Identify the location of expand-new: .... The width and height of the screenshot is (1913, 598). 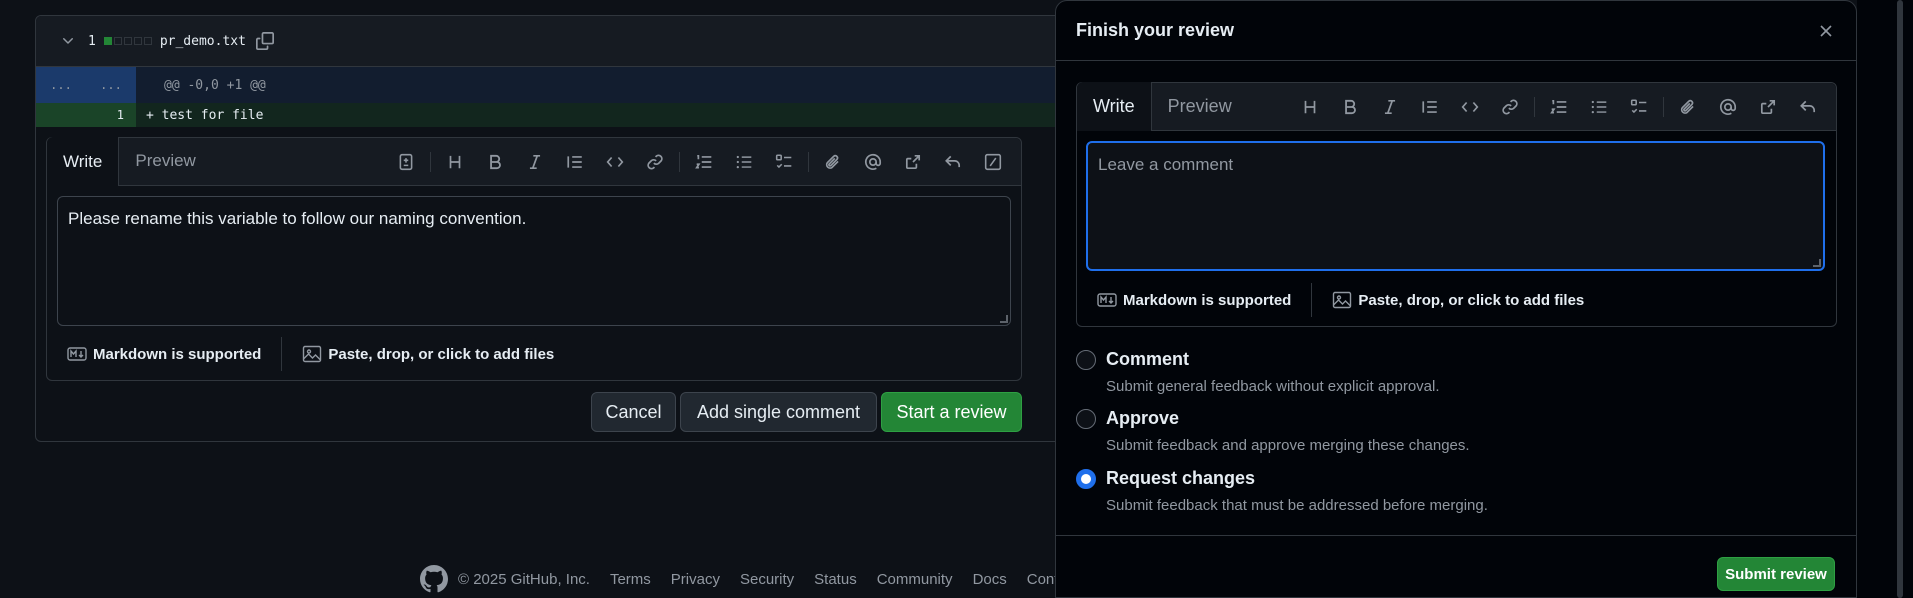
(111, 85).